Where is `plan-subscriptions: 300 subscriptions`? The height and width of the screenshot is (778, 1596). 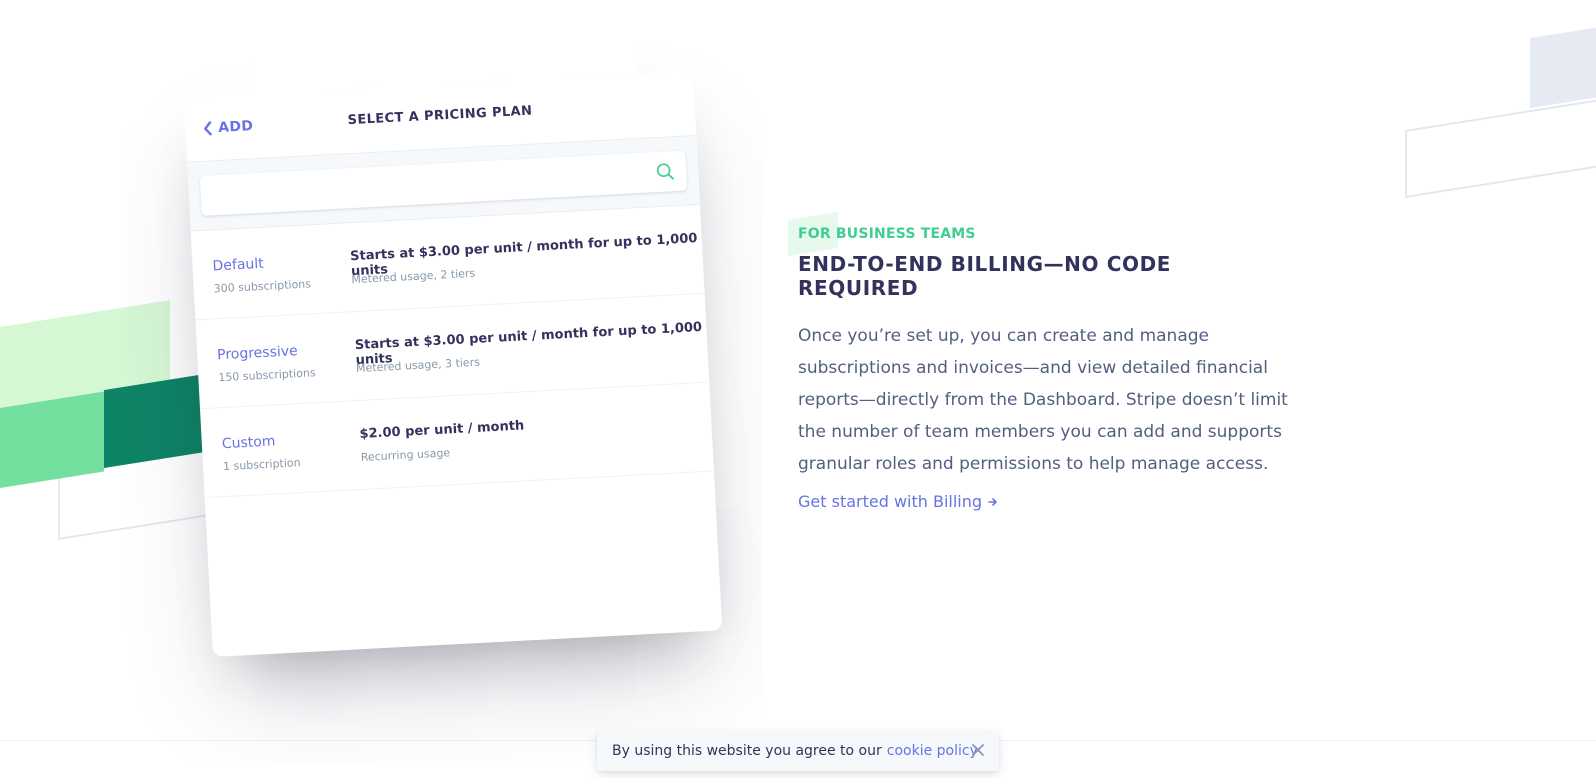
plan-subscriptions: 300 subscriptions is located at coordinates (262, 286).